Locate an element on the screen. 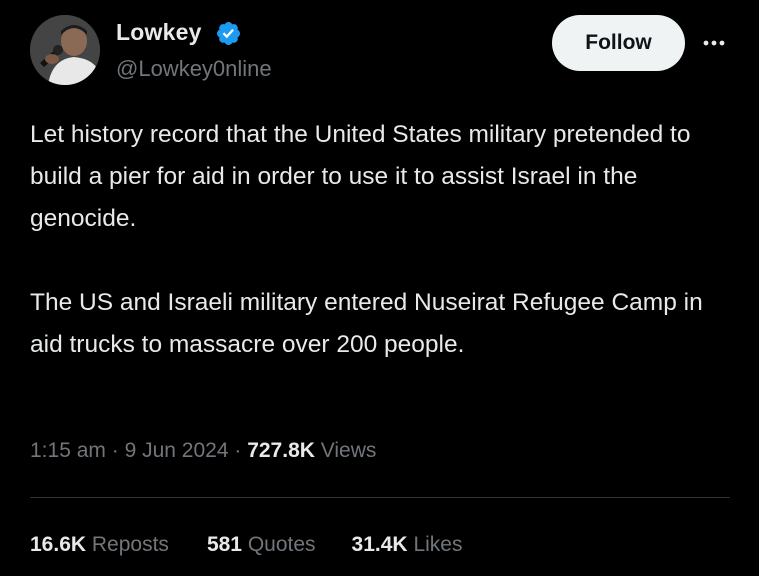  reposts-label: Reposts is located at coordinates (130, 544).